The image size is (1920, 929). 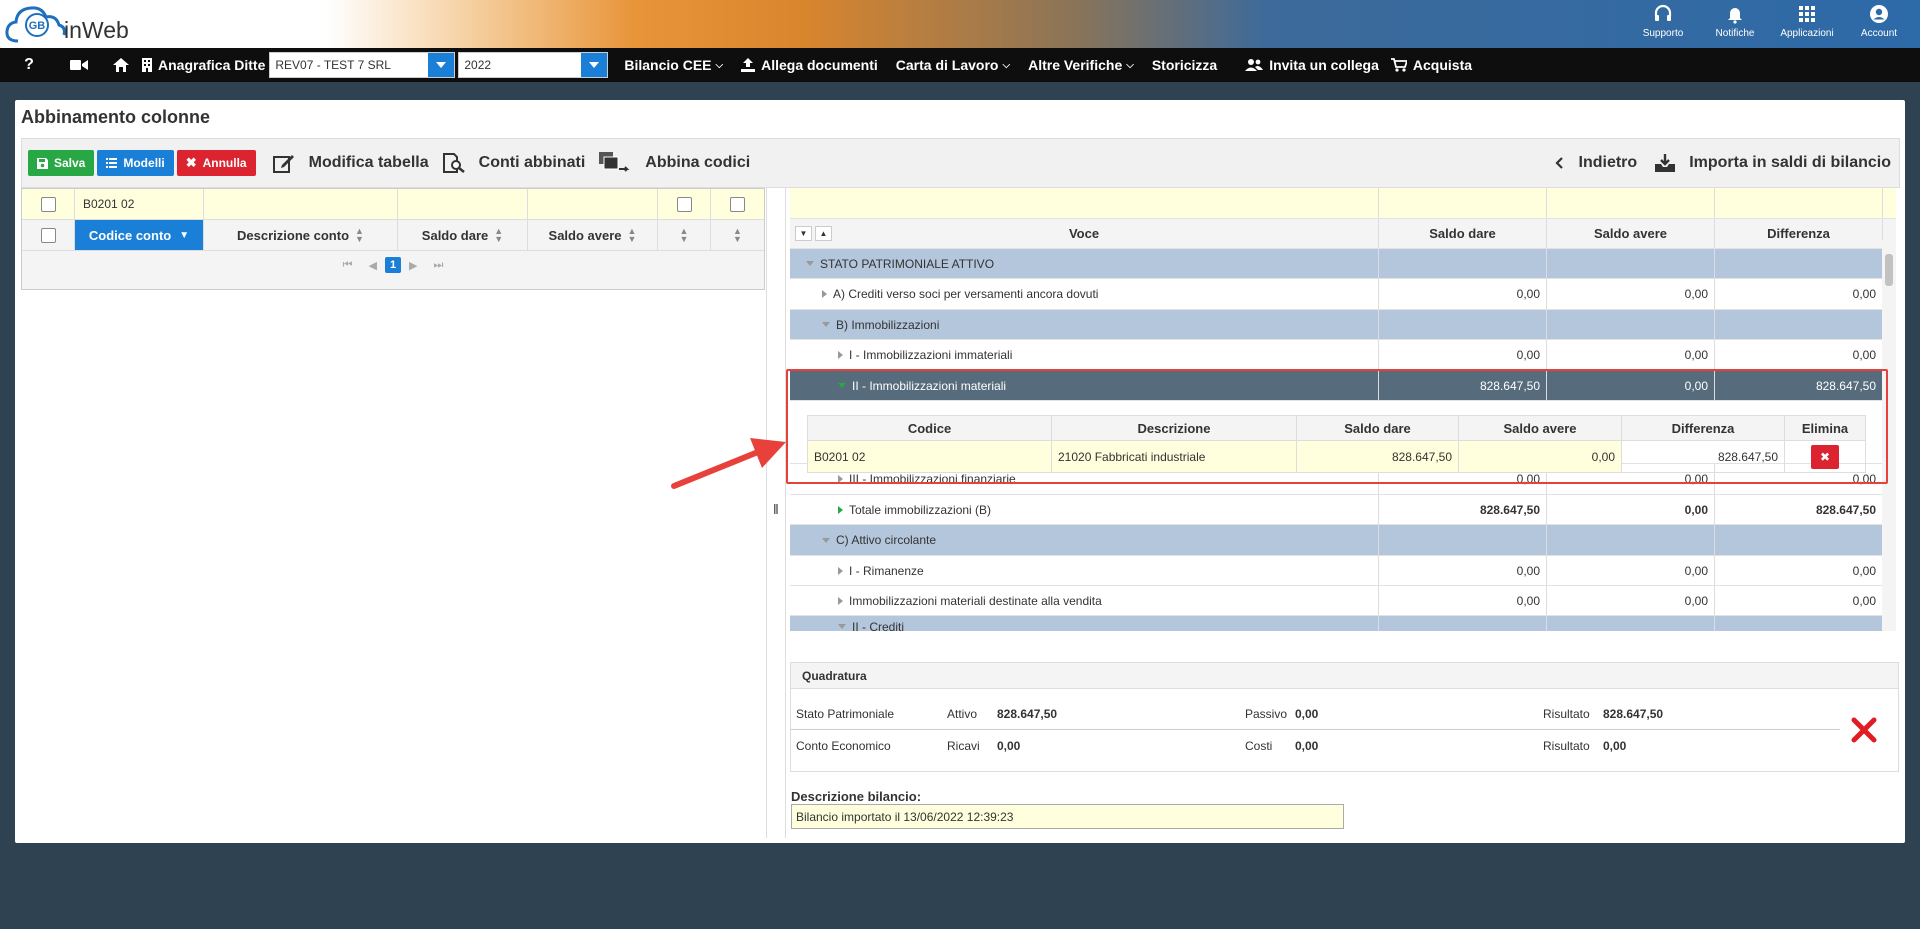 I want to click on importa-saldi-label: Importa in saldi di bilancio, so click(x=1790, y=162).